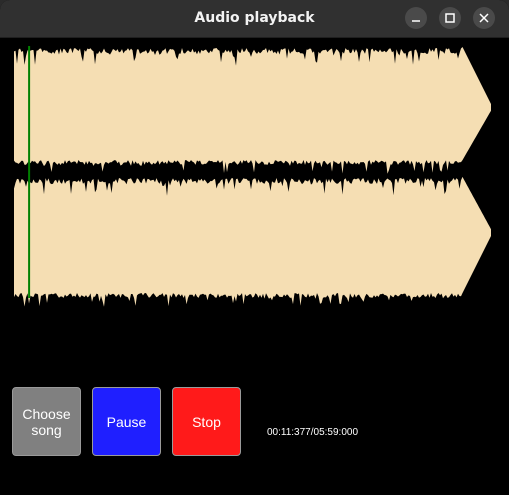 The width and height of the screenshot is (509, 495). I want to click on stop-button: Stop, so click(206, 421).